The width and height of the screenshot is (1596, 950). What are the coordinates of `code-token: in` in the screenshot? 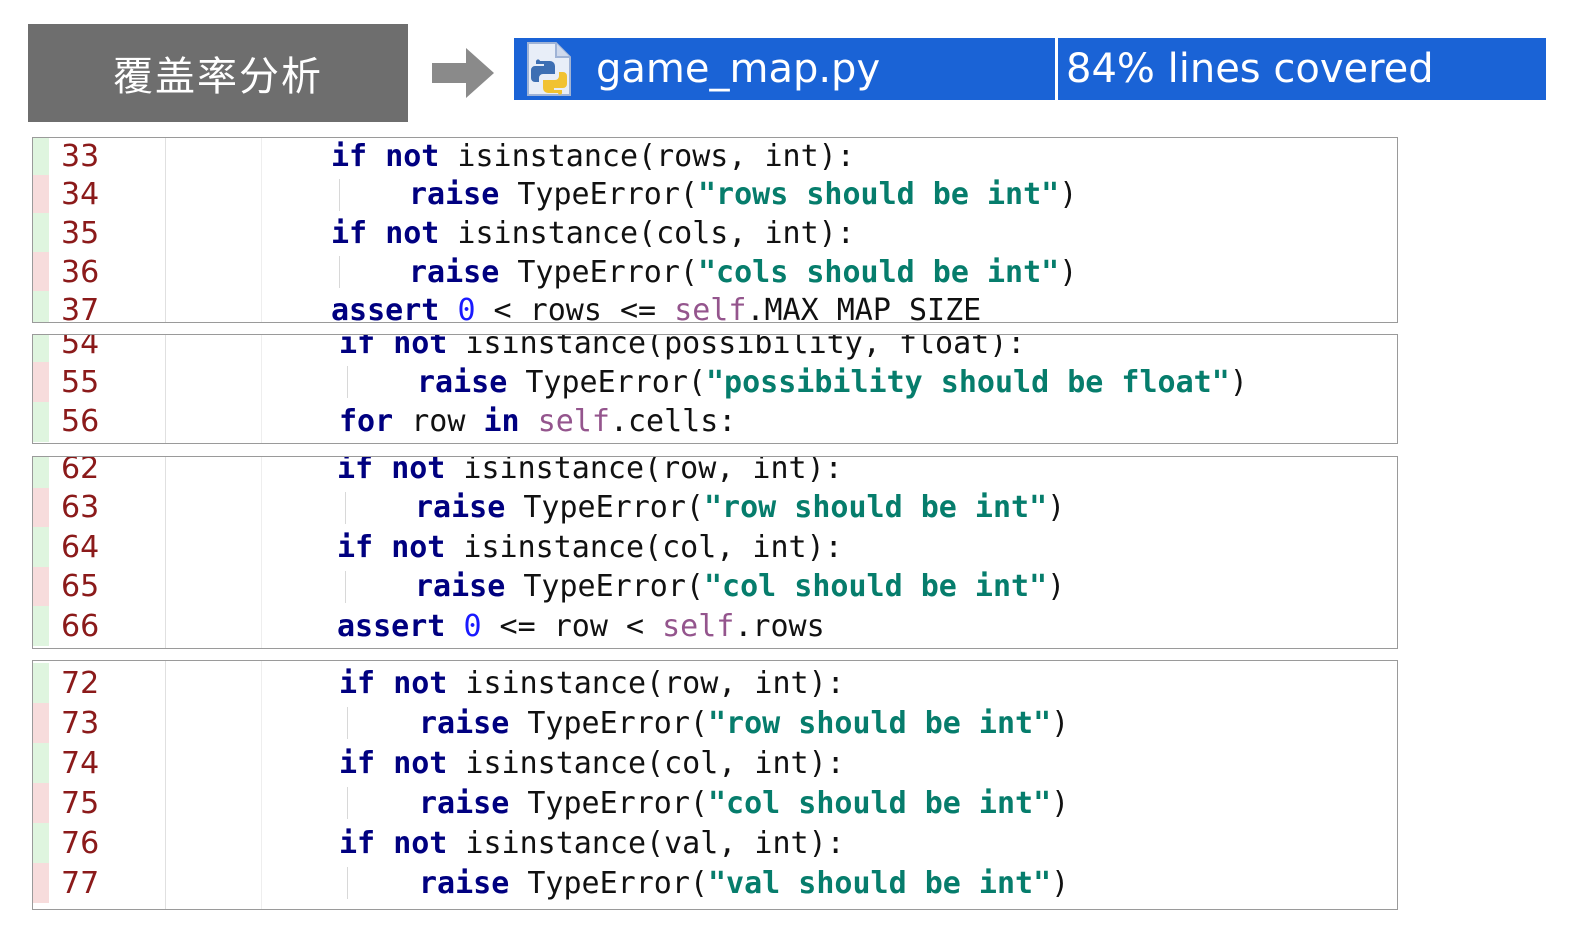 It's located at (501, 422).